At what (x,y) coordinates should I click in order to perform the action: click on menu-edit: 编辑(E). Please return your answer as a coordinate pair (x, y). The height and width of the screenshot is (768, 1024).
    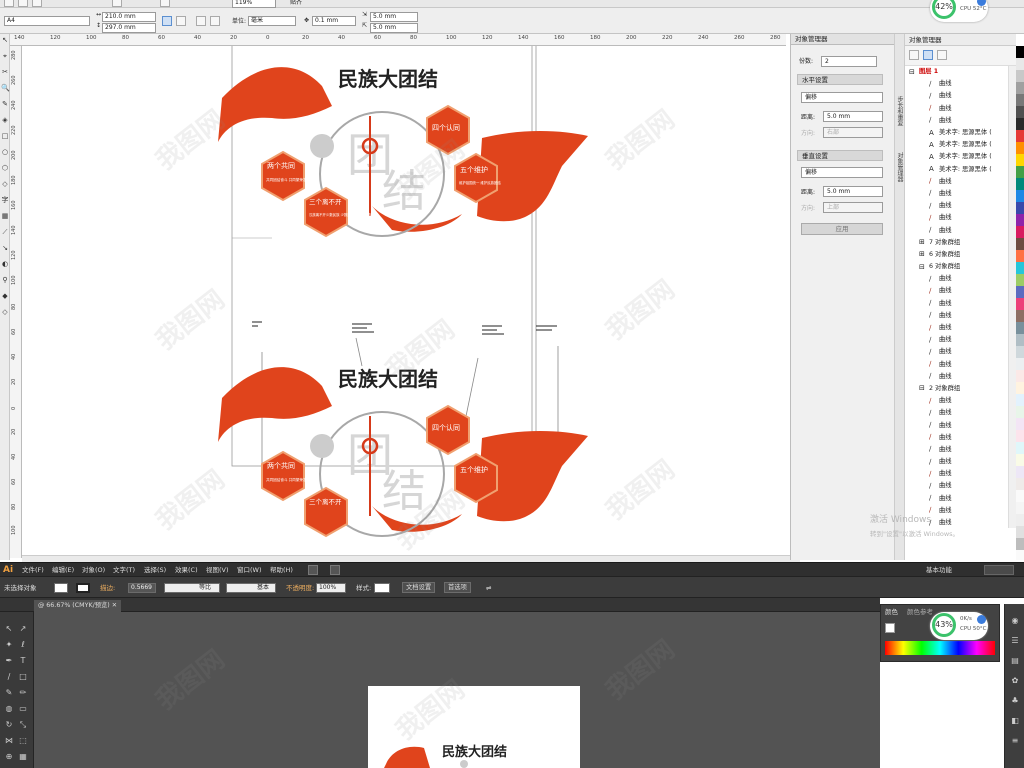
    Looking at the image, I should click on (63, 570).